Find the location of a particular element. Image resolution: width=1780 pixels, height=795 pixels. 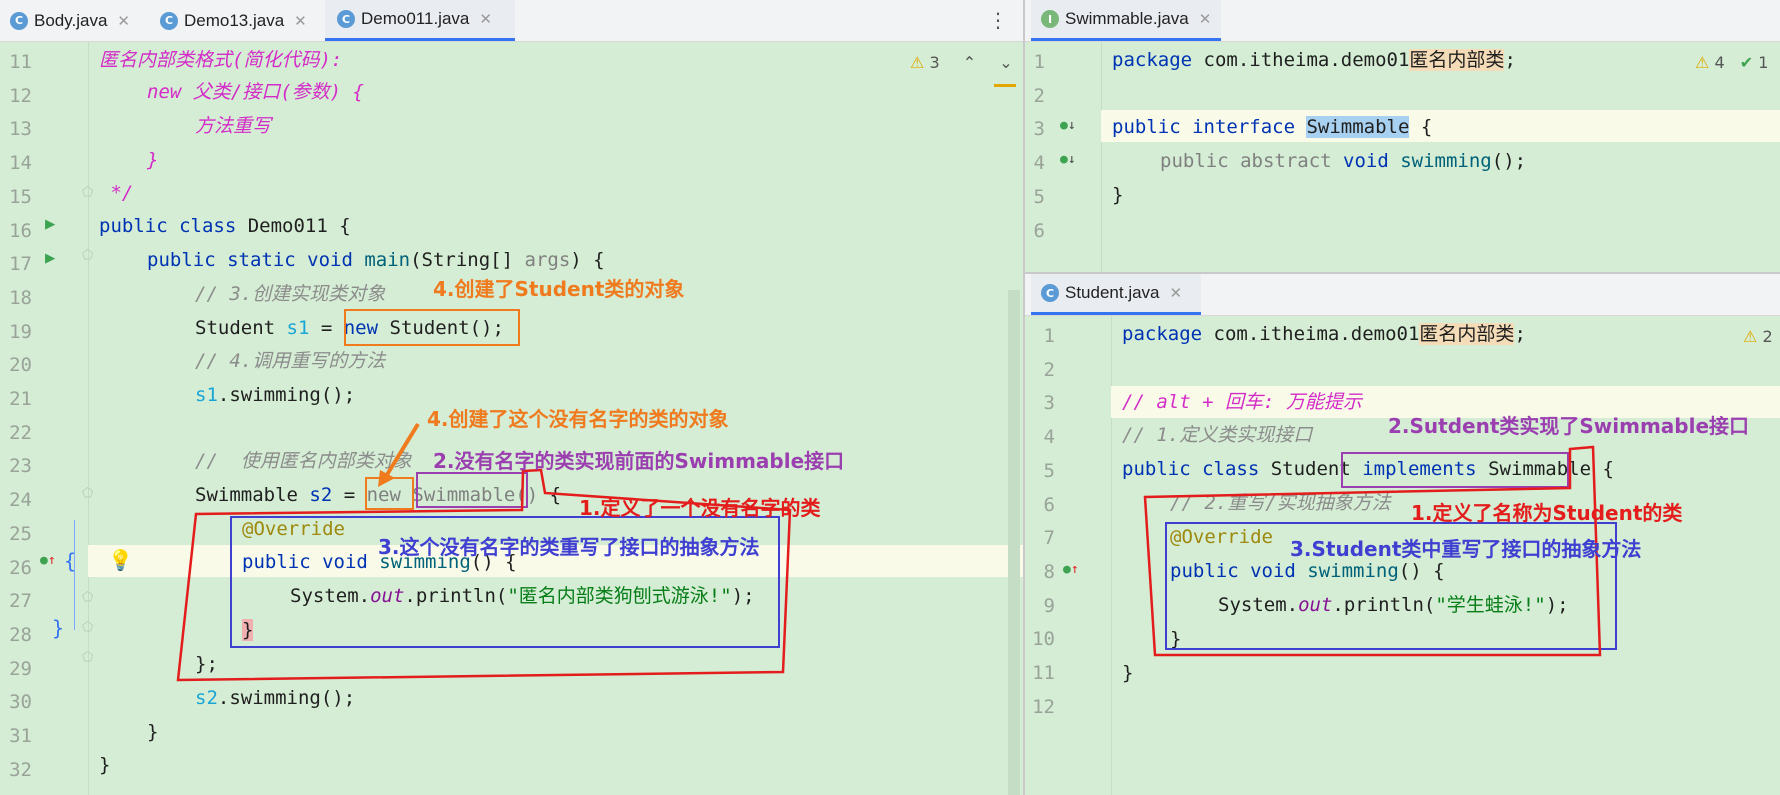

annotation-define-anonymous: 1.定义了一个没有名字的类 is located at coordinates (700, 508).